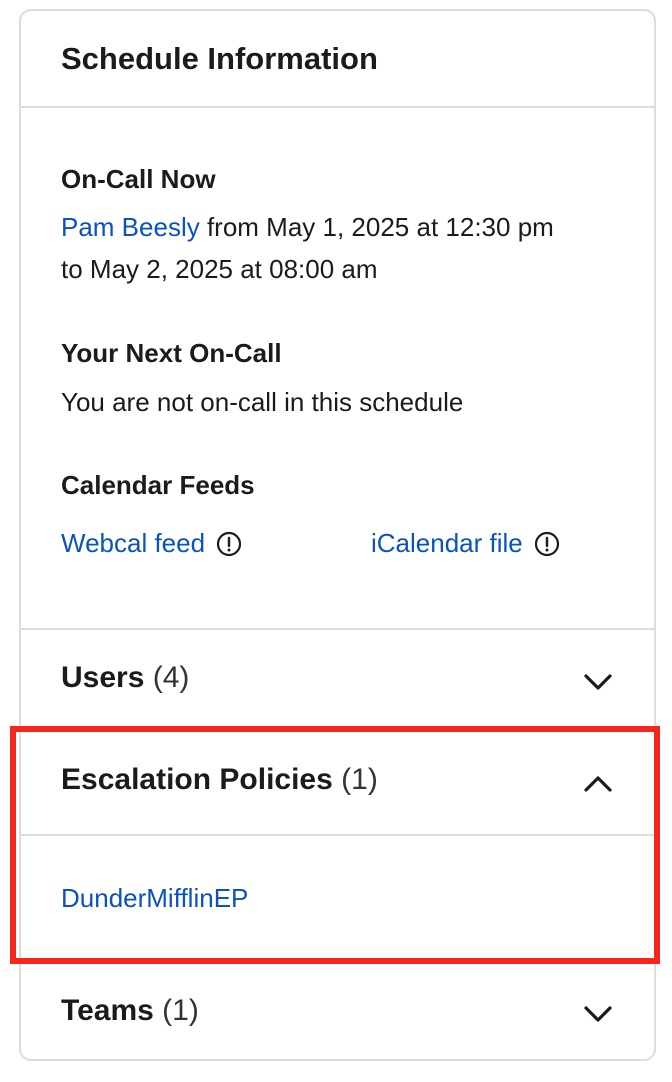  What do you see at coordinates (138, 179) in the screenshot?
I see `on-call-now-heading: On-Call Now` at bounding box center [138, 179].